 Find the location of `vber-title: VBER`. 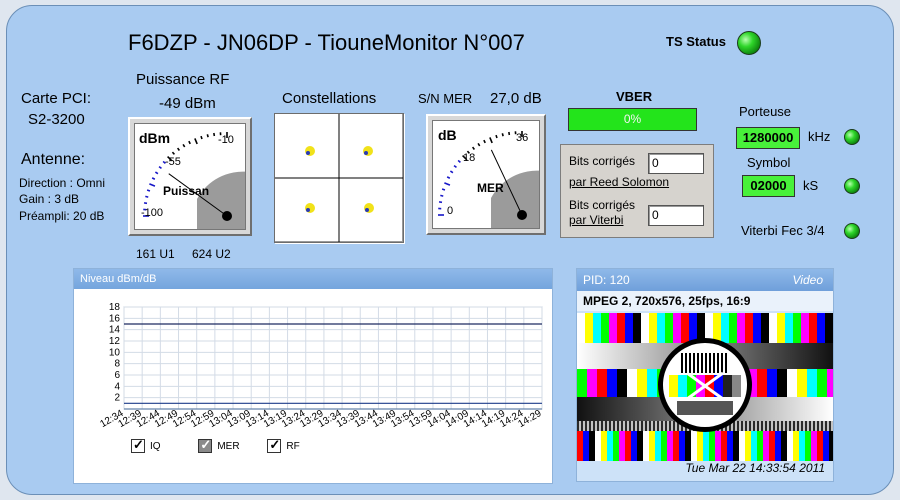

vber-title: VBER is located at coordinates (634, 96).